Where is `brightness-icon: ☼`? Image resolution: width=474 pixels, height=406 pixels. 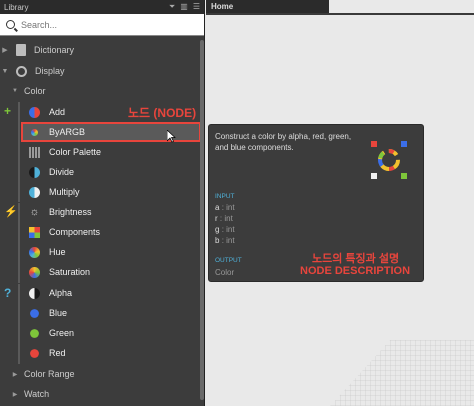 brightness-icon: ☼ is located at coordinates (34, 211).